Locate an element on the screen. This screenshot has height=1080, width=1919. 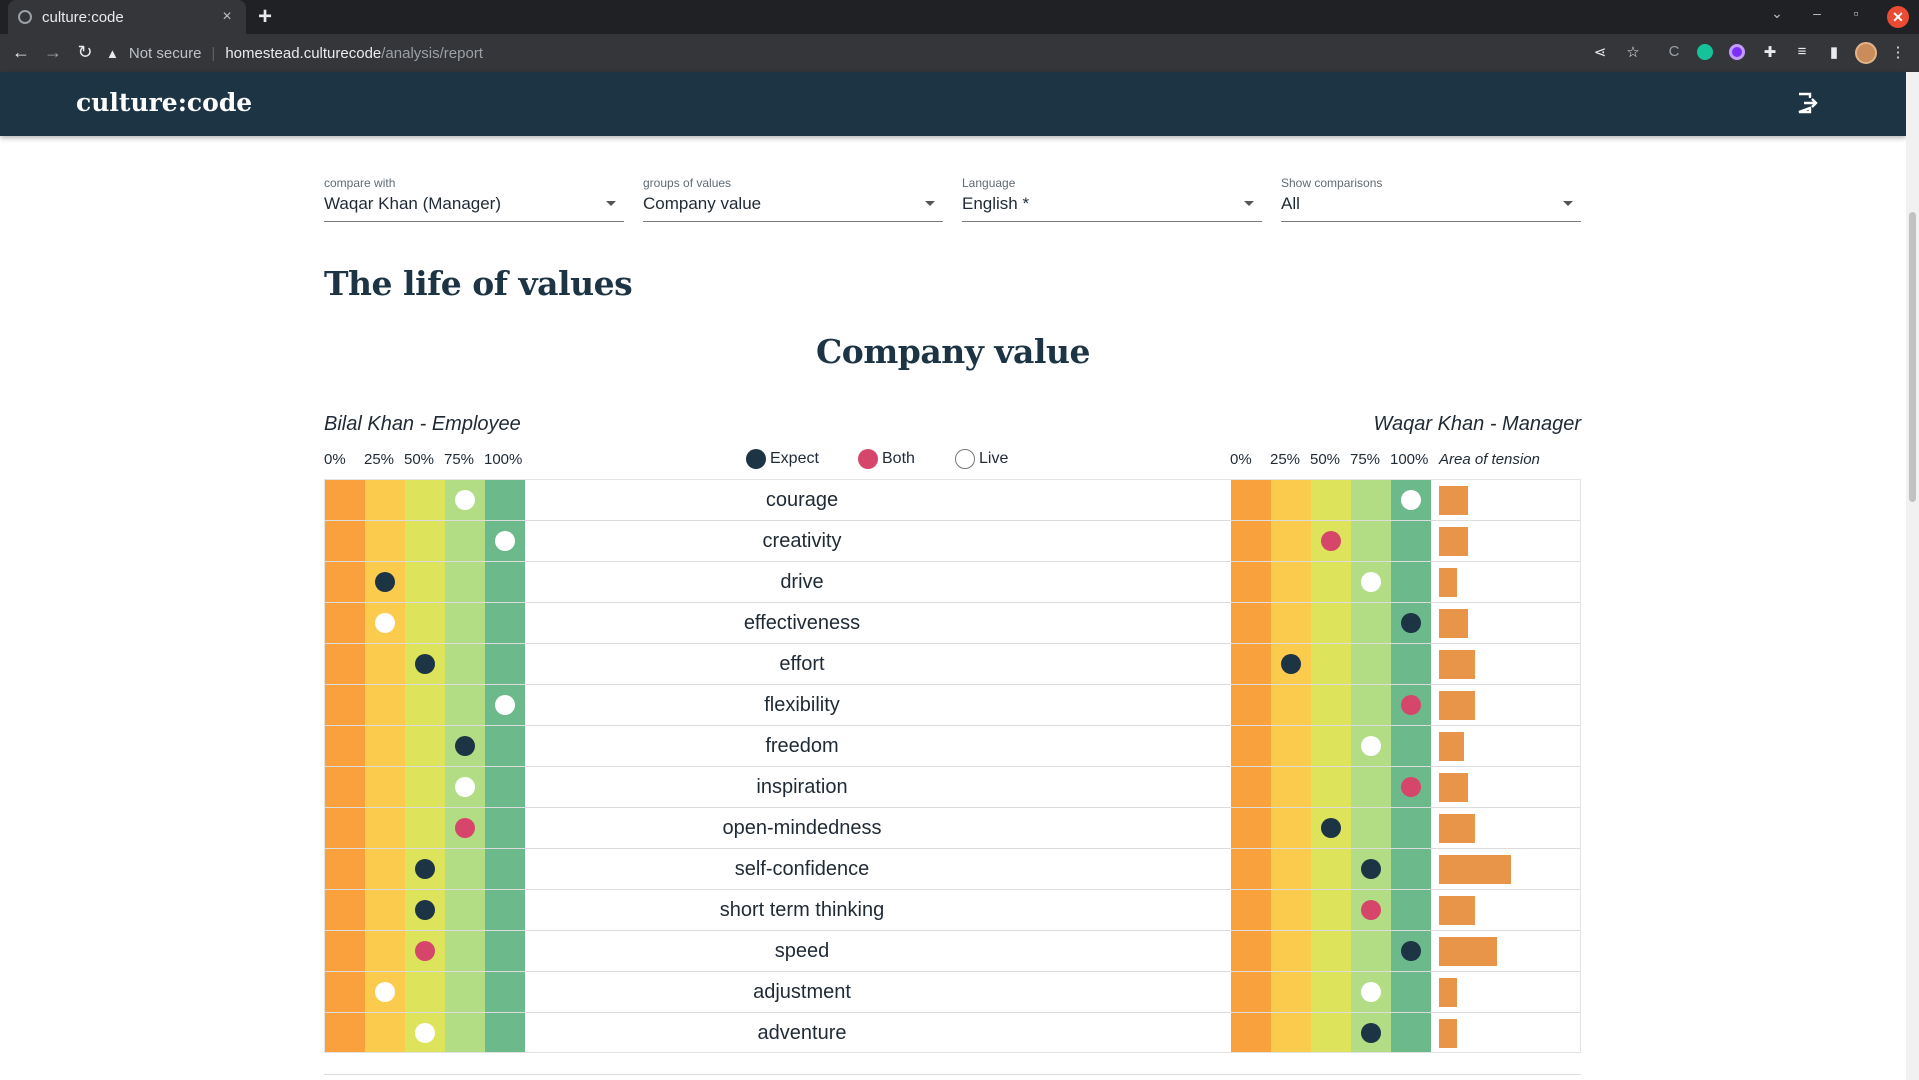
bookmark-star-icon: ☆ is located at coordinates (1633, 52).